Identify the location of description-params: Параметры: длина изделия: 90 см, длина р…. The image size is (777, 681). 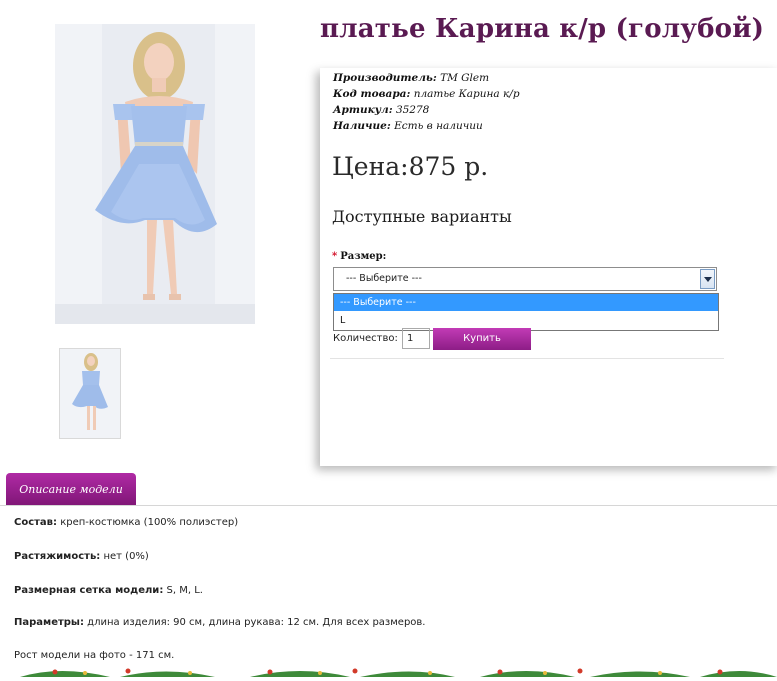
(219, 622).